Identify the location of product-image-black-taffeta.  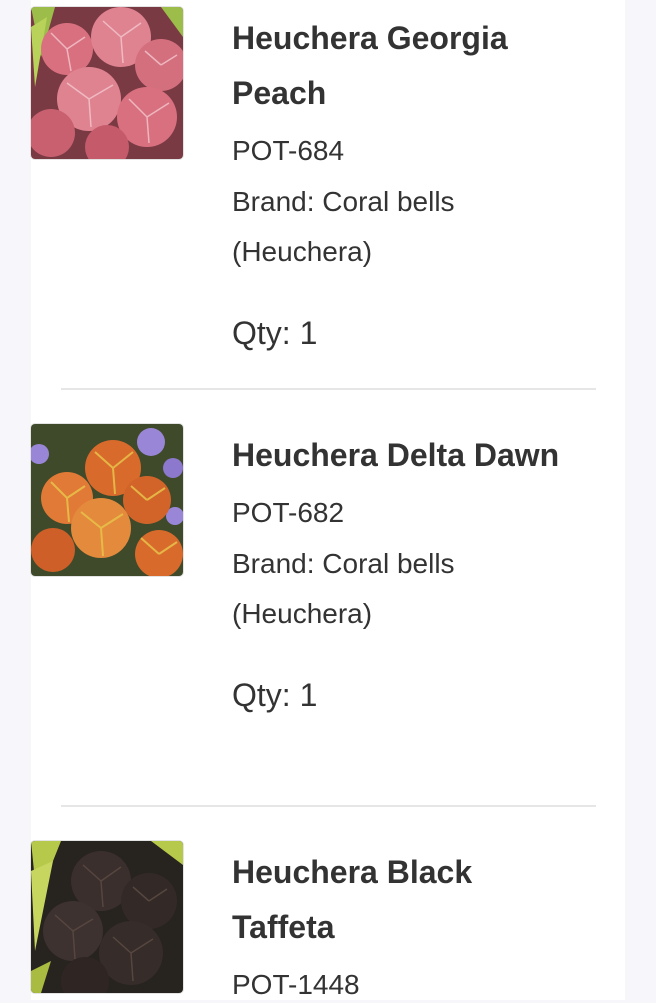
(107, 917).